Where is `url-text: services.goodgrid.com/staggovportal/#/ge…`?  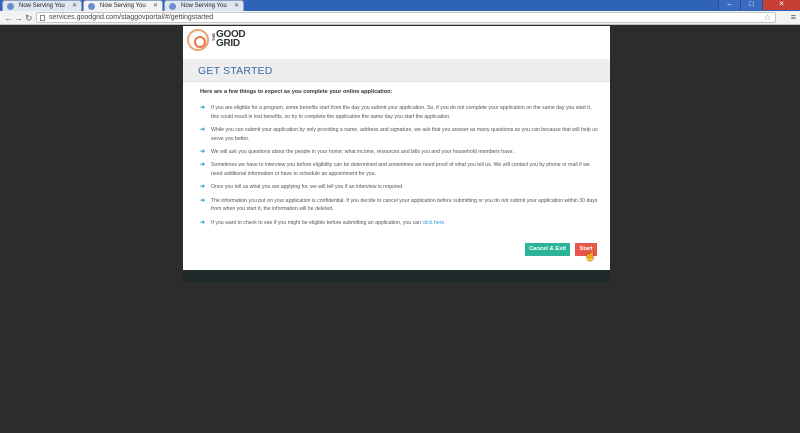
url-text: services.goodgrid.com/staggovportal/#/ge… is located at coordinates (131, 17).